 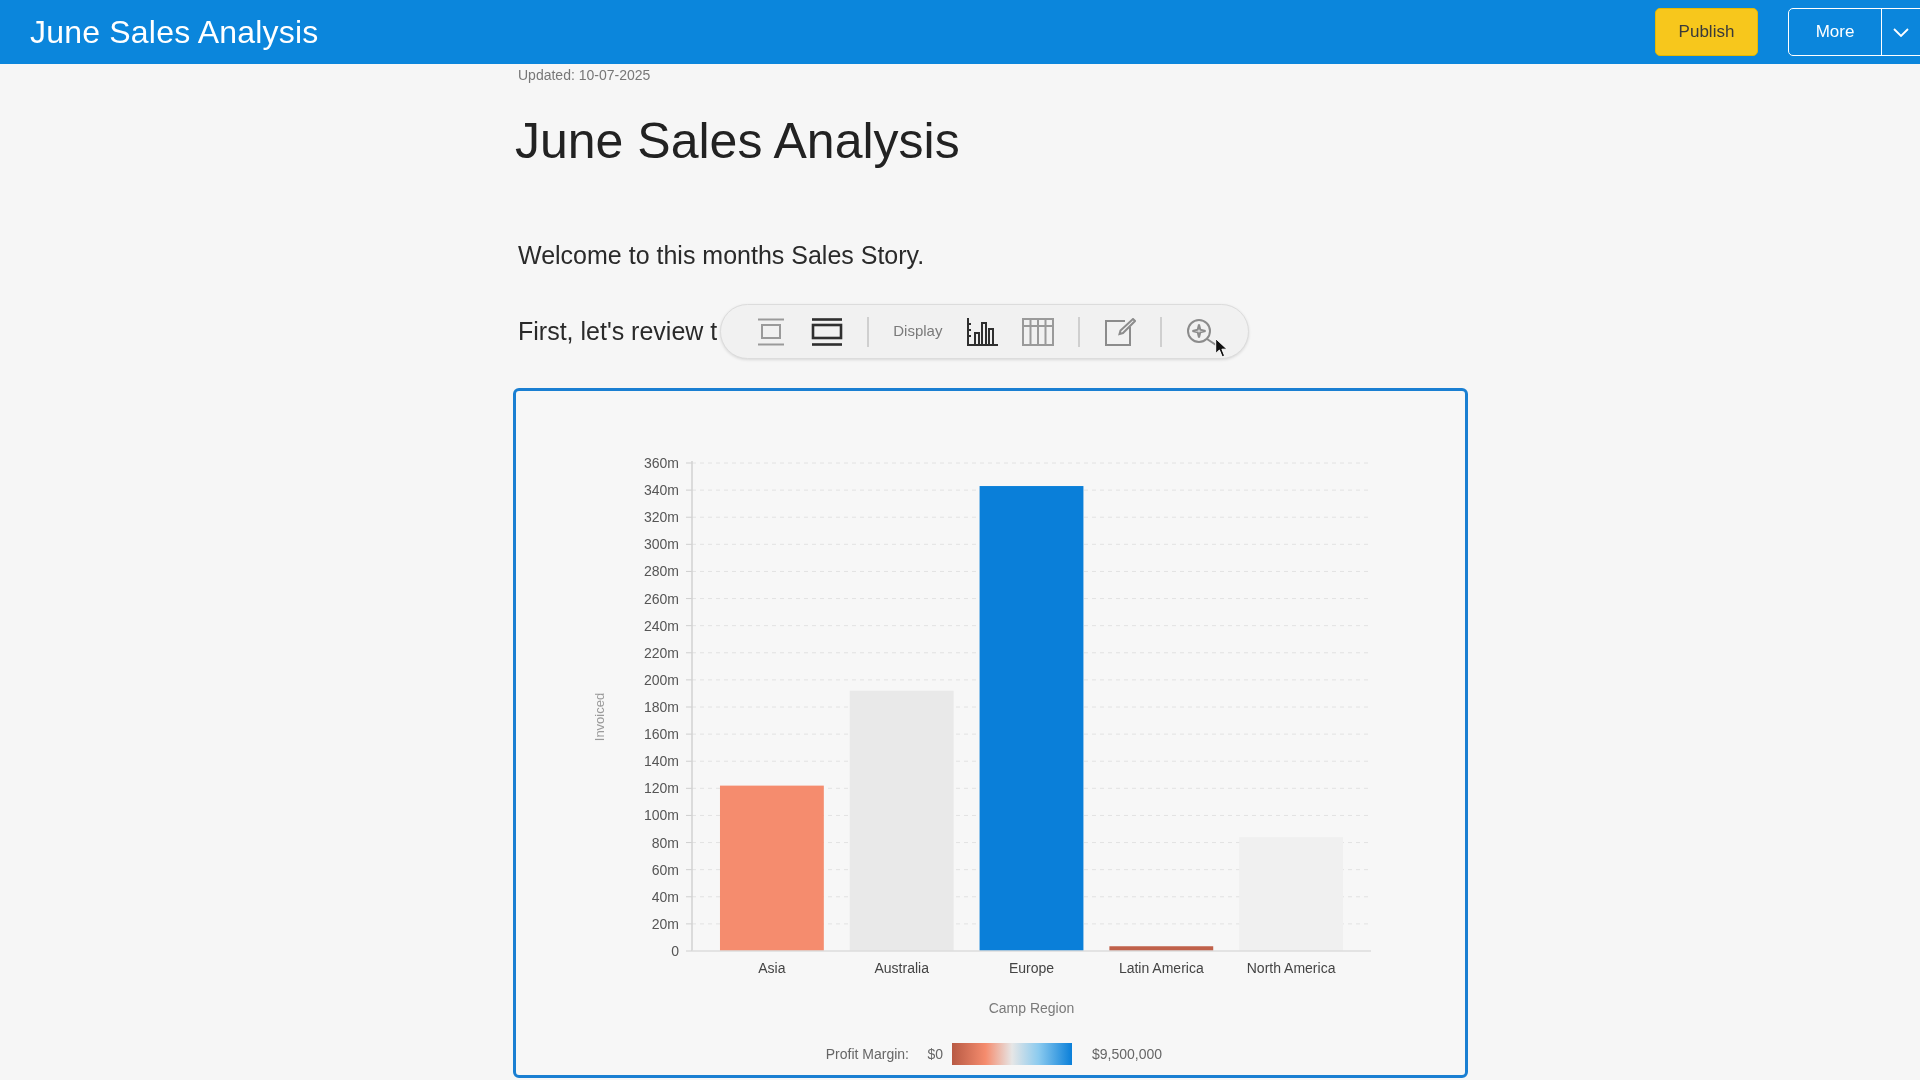 I want to click on axis-tick-label: 40m, so click(x=665, y=896).